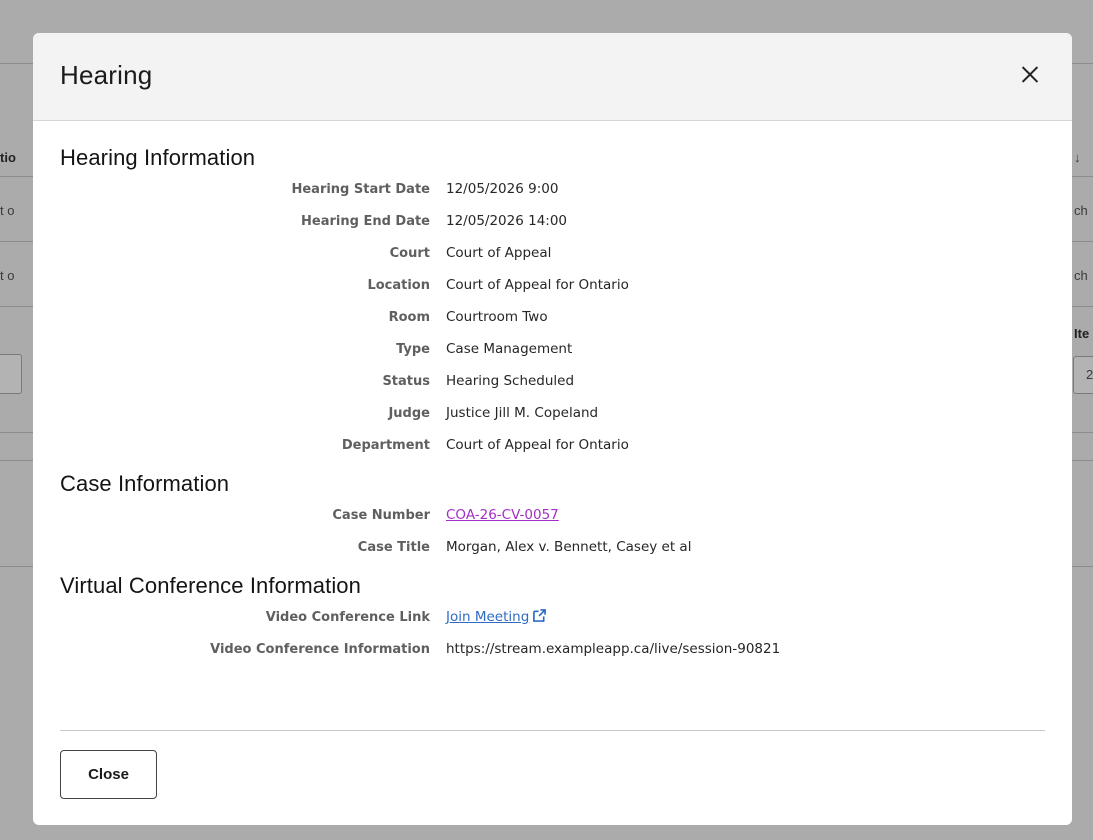  I want to click on row-value: 12/05/2026 9:00, so click(502, 189).